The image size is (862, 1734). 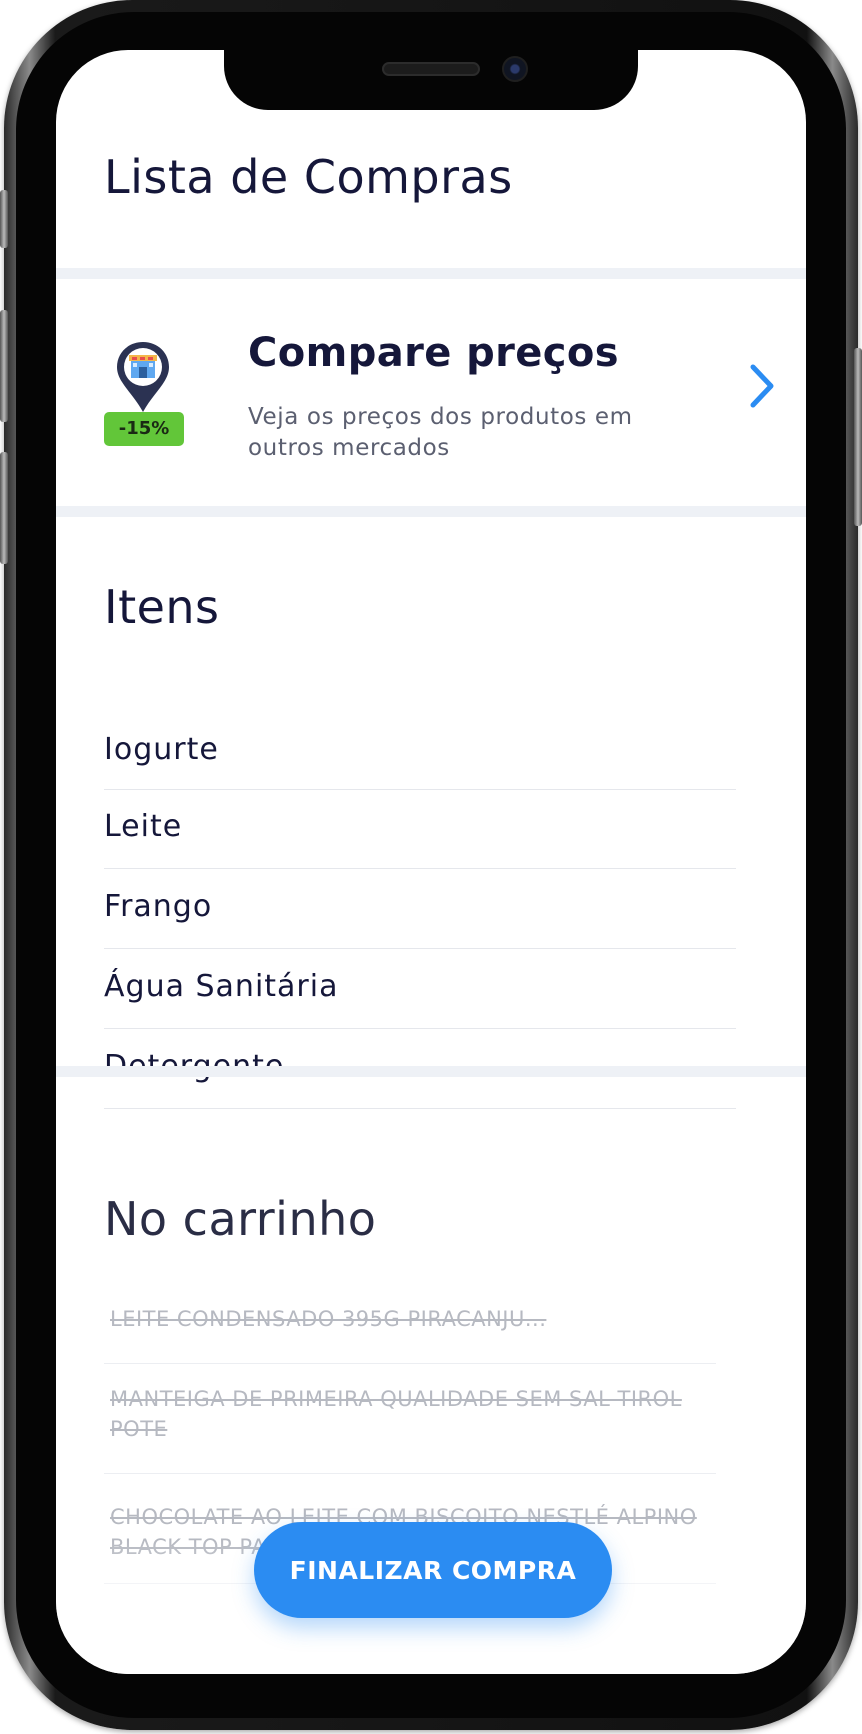 What do you see at coordinates (143, 377) in the screenshot?
I see `store-location-pin-icon` at bounding box center [143, 377].